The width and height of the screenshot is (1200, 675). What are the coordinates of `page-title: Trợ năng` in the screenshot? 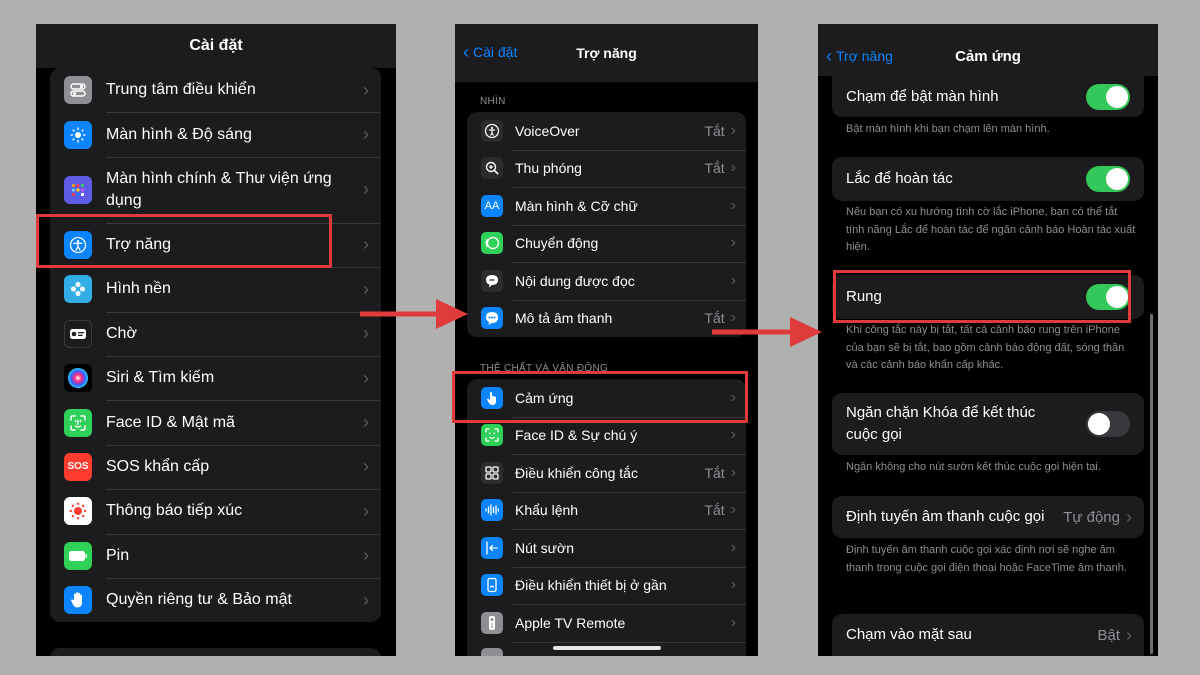 It's located at (606, 53).